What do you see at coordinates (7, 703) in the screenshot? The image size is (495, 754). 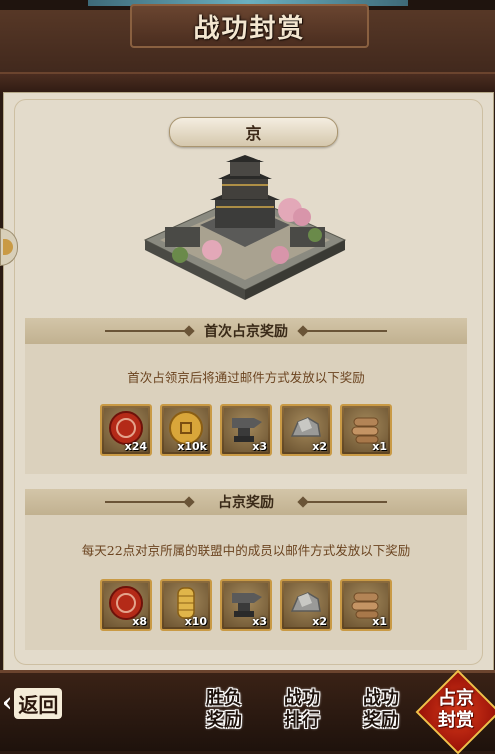 I see `chevron-left-icon: ‹` at bounding box center [7, 703].